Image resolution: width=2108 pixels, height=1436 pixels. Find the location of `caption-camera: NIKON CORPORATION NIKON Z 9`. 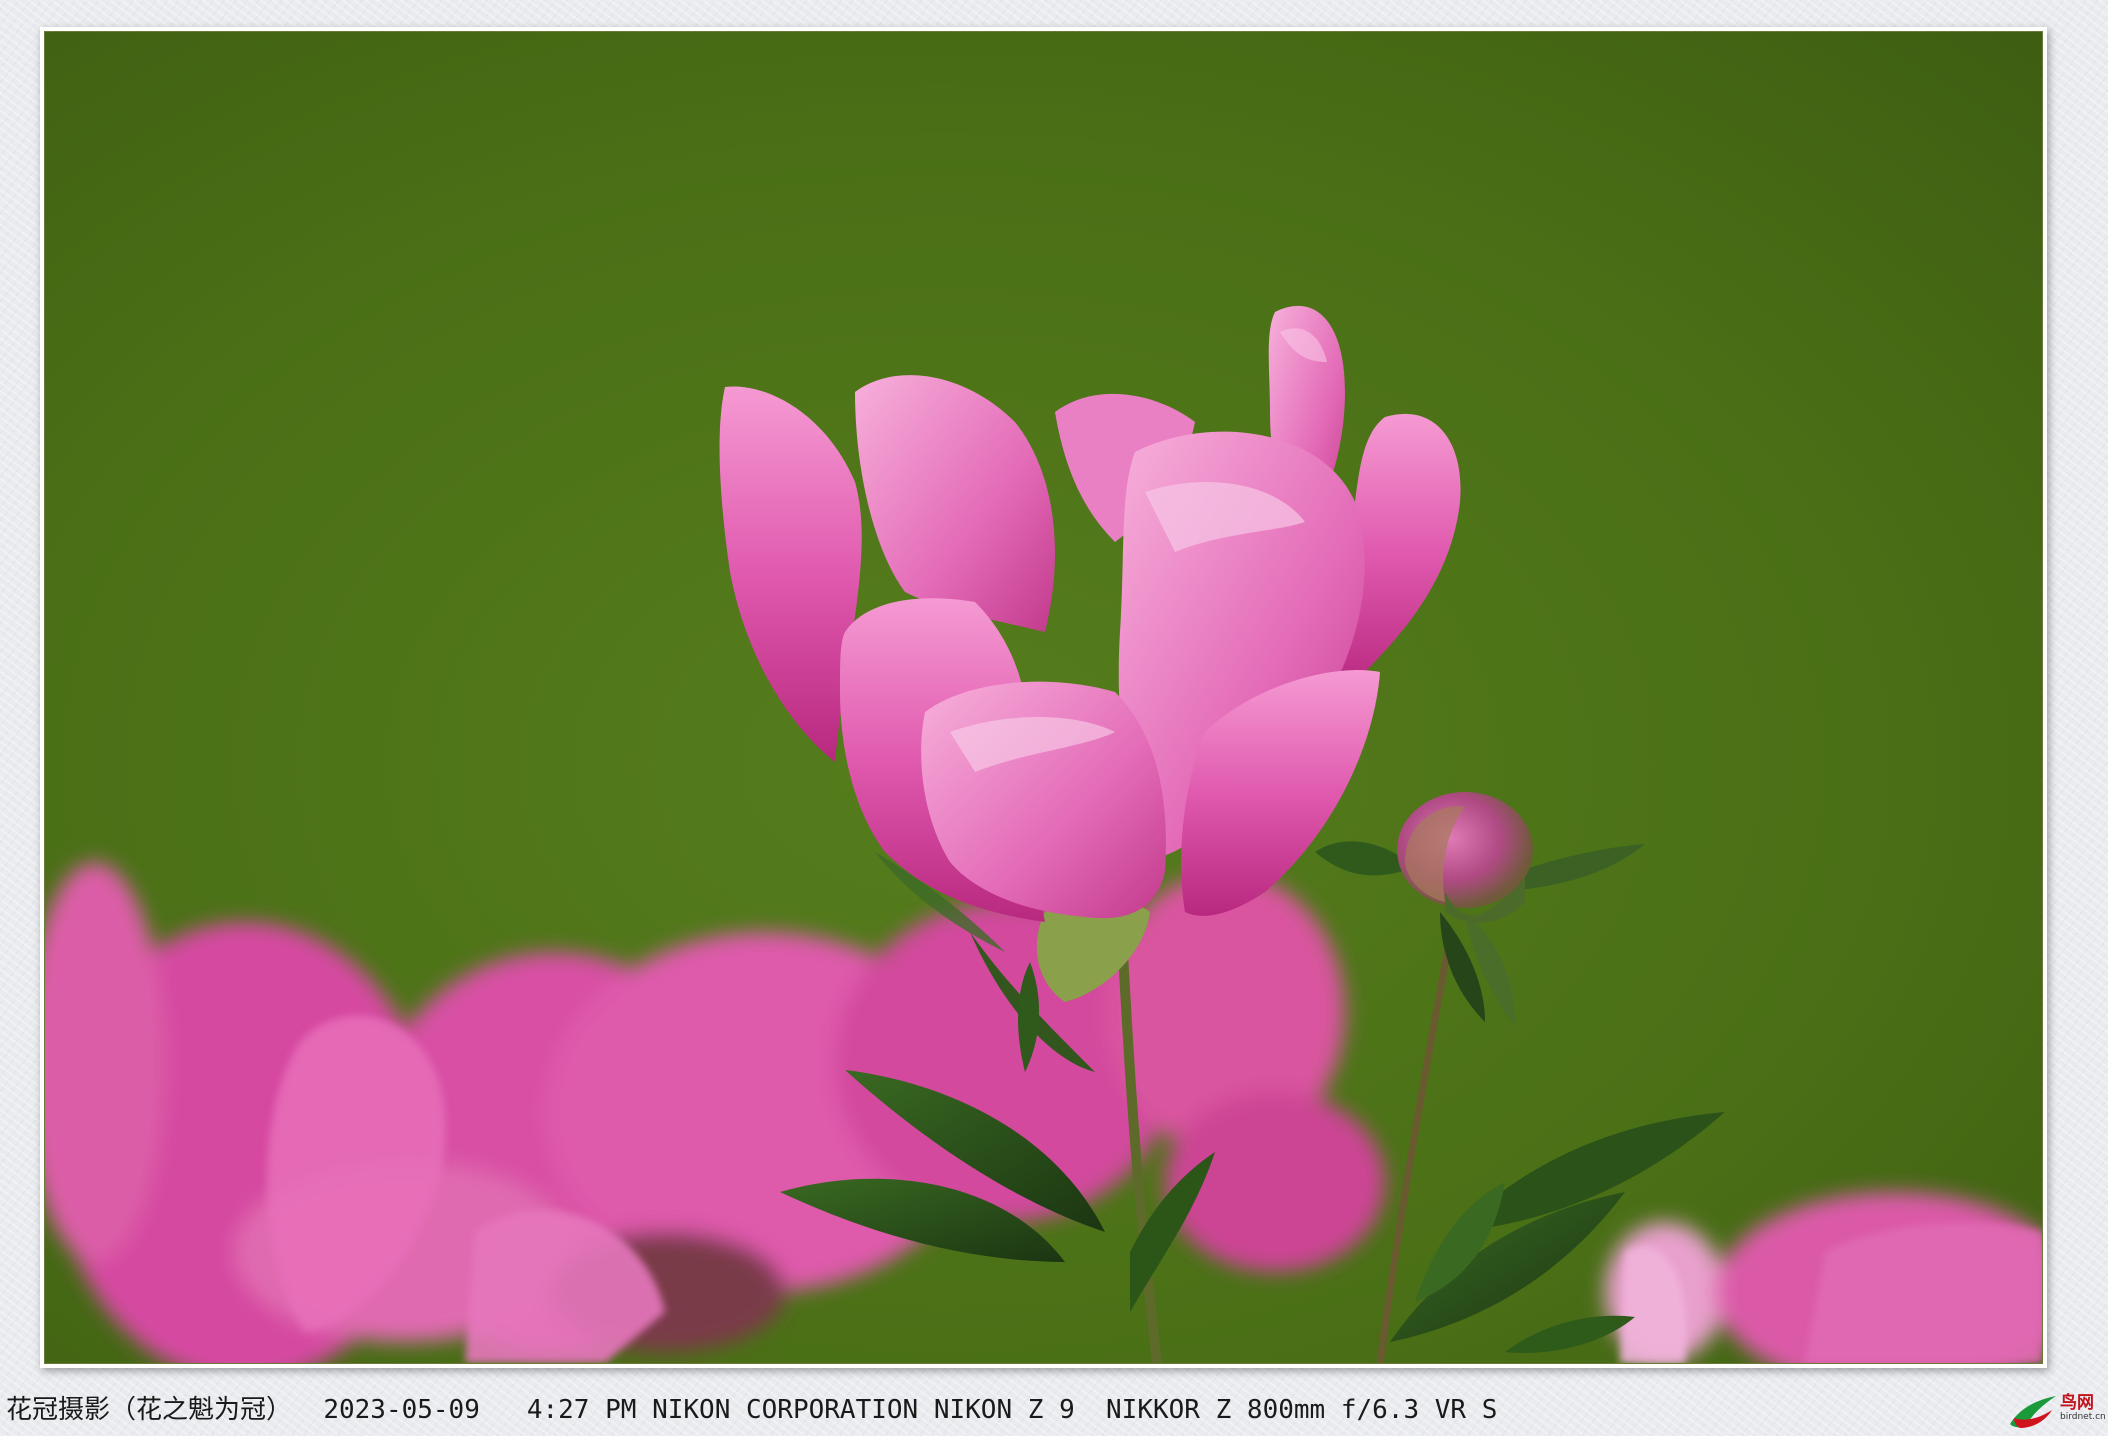

caption-camera: NIKON CORPORATION NIKON Z 9 is located at coordinates (863, 1410).